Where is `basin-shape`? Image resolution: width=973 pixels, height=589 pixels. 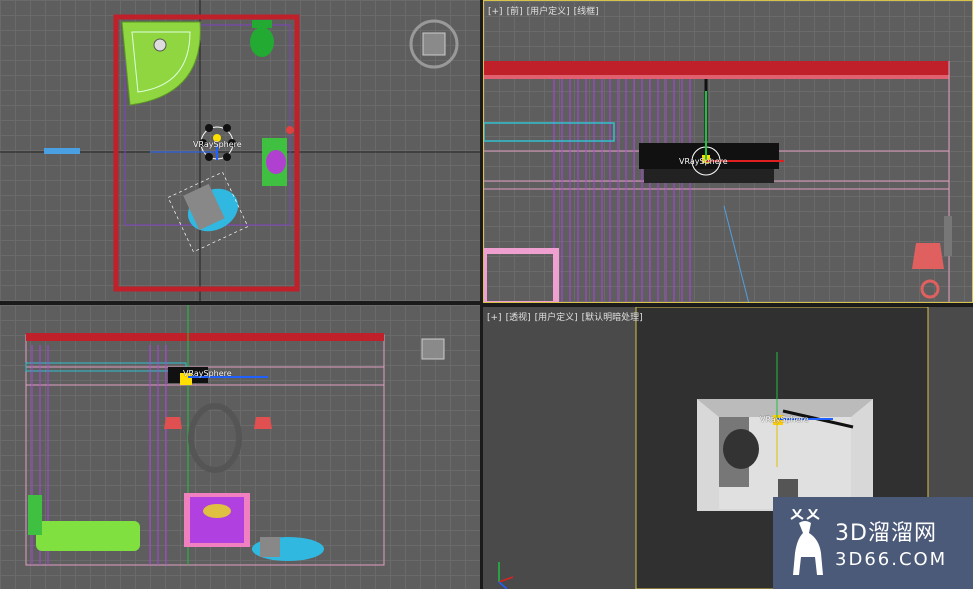
basin-shape is located at coordinates (276, 162).